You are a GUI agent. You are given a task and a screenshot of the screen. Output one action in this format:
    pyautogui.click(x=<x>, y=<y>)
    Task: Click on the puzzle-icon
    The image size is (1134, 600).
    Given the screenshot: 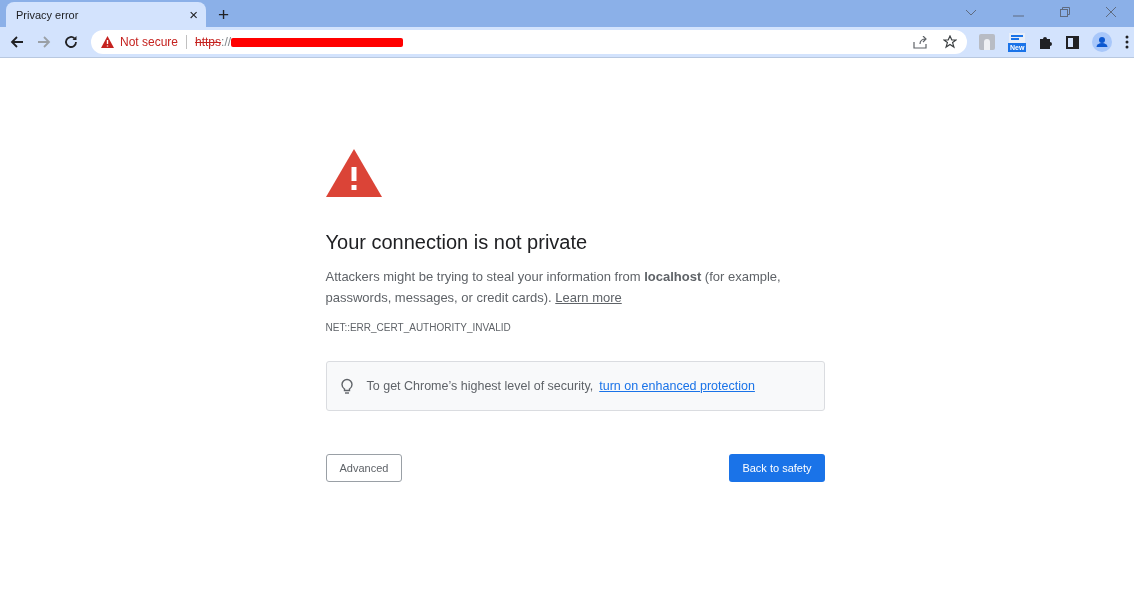 What is the action you would take?
    pyautogui.click(x=1046, y=42)
    